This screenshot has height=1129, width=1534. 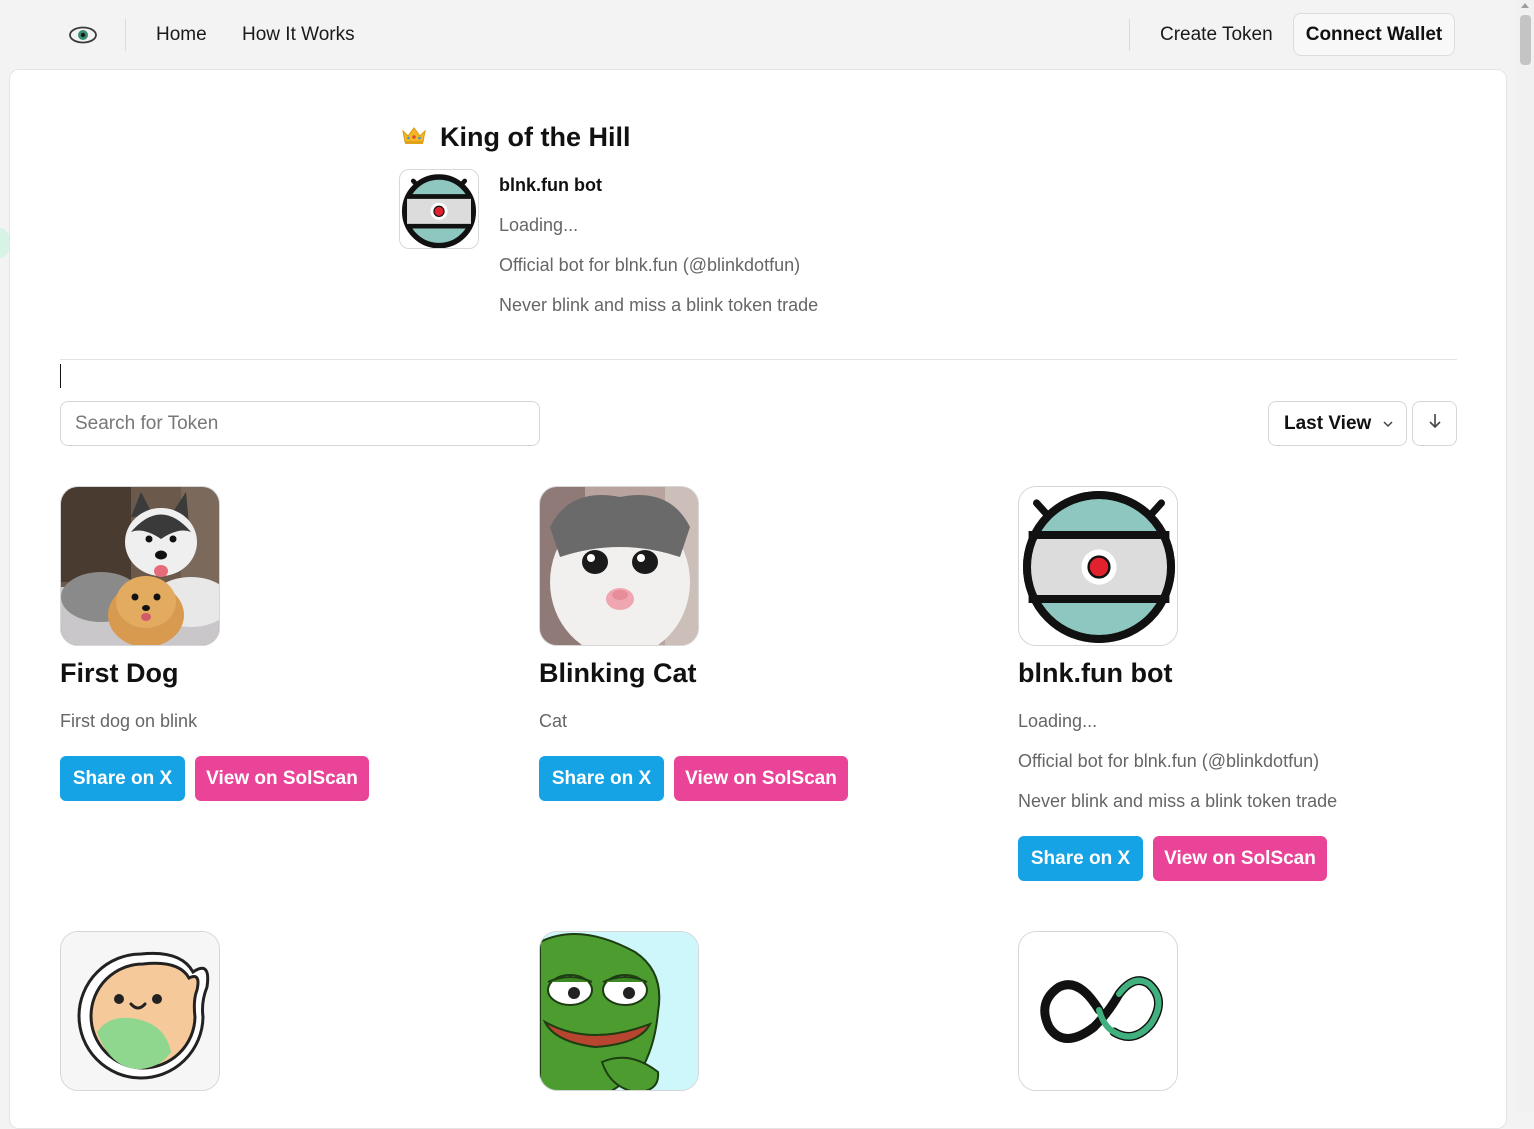 What do you see at coordinates (298, 35) in the screenshot?
I see `nav-link-how-it-works: How It Works` at bounding box center [298, 35].